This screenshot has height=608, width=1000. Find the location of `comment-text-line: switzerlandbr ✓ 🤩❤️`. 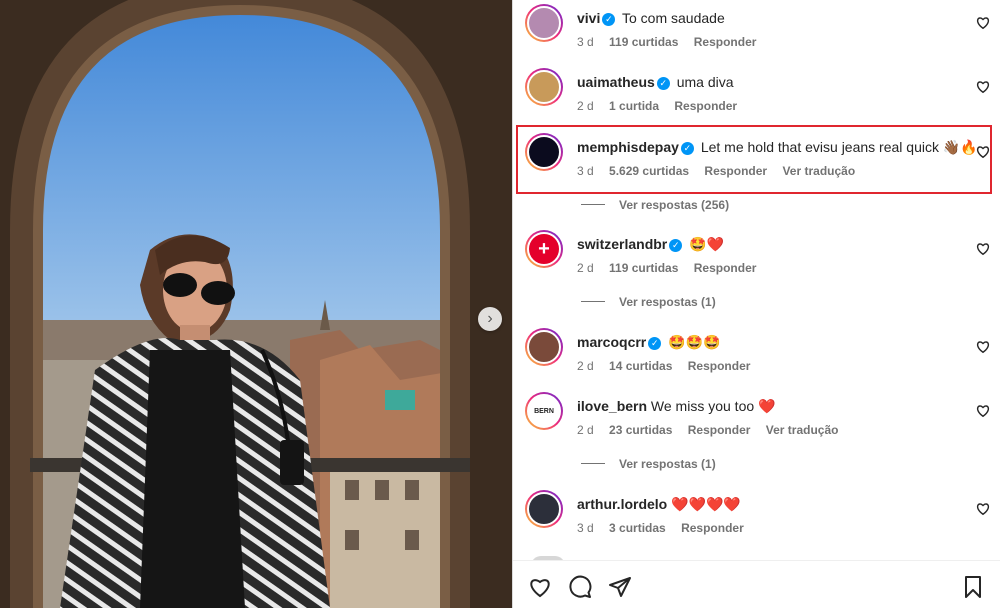

comment-text-line: switzerlandbr ✓ 🤩❤️ is located at coordinates (650, 244).